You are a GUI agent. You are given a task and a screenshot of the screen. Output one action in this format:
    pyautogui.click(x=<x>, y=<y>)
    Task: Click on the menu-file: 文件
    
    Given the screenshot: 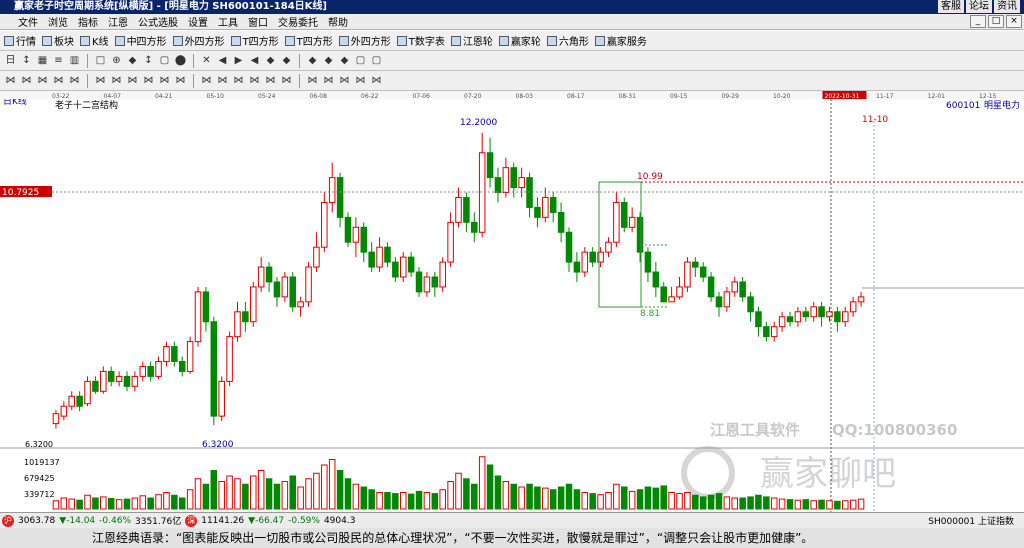 What is the action you would take?
    pyautogui.click(x=28, y=21)
    